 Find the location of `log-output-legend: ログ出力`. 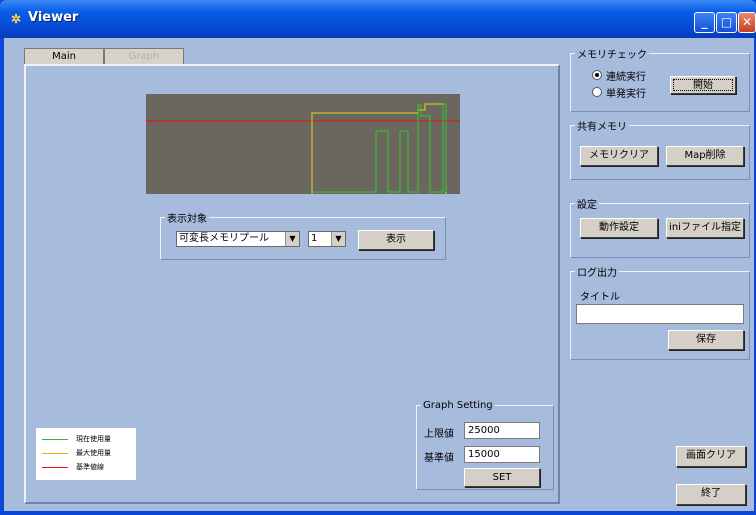

log-output-legend: ログ出力 is located at coordinates (597, 271).